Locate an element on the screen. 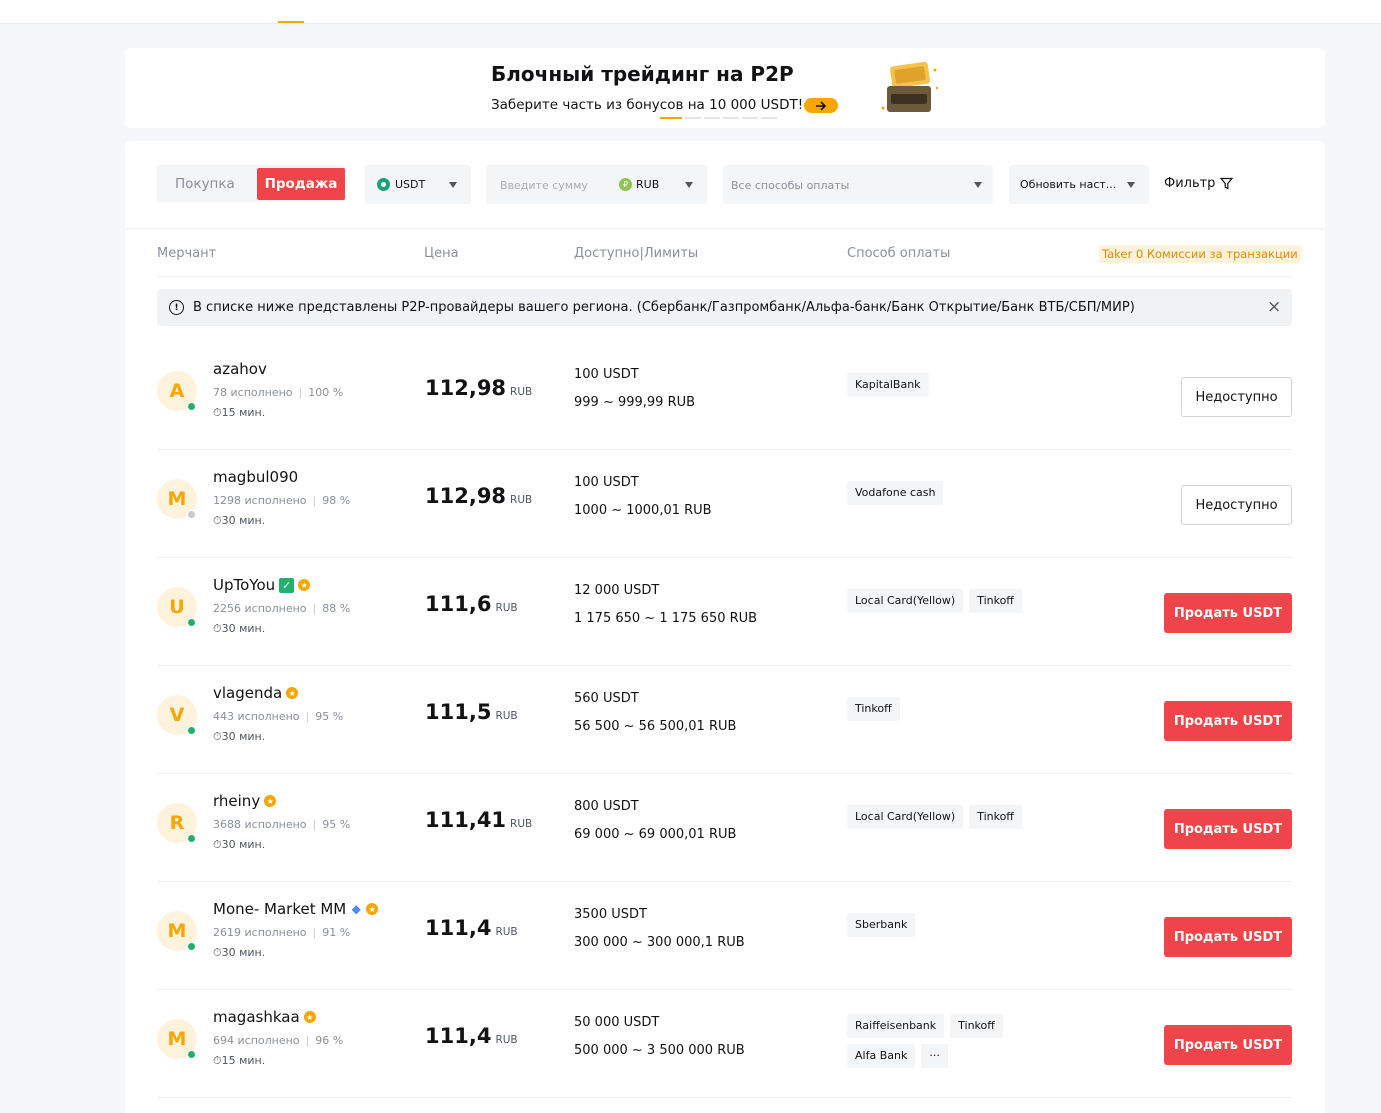 Image resolution: width=1381 pixels, height=1113 pixels. merchant-name: UpToYou ✓ ★ is located at coordinates (262, 585).